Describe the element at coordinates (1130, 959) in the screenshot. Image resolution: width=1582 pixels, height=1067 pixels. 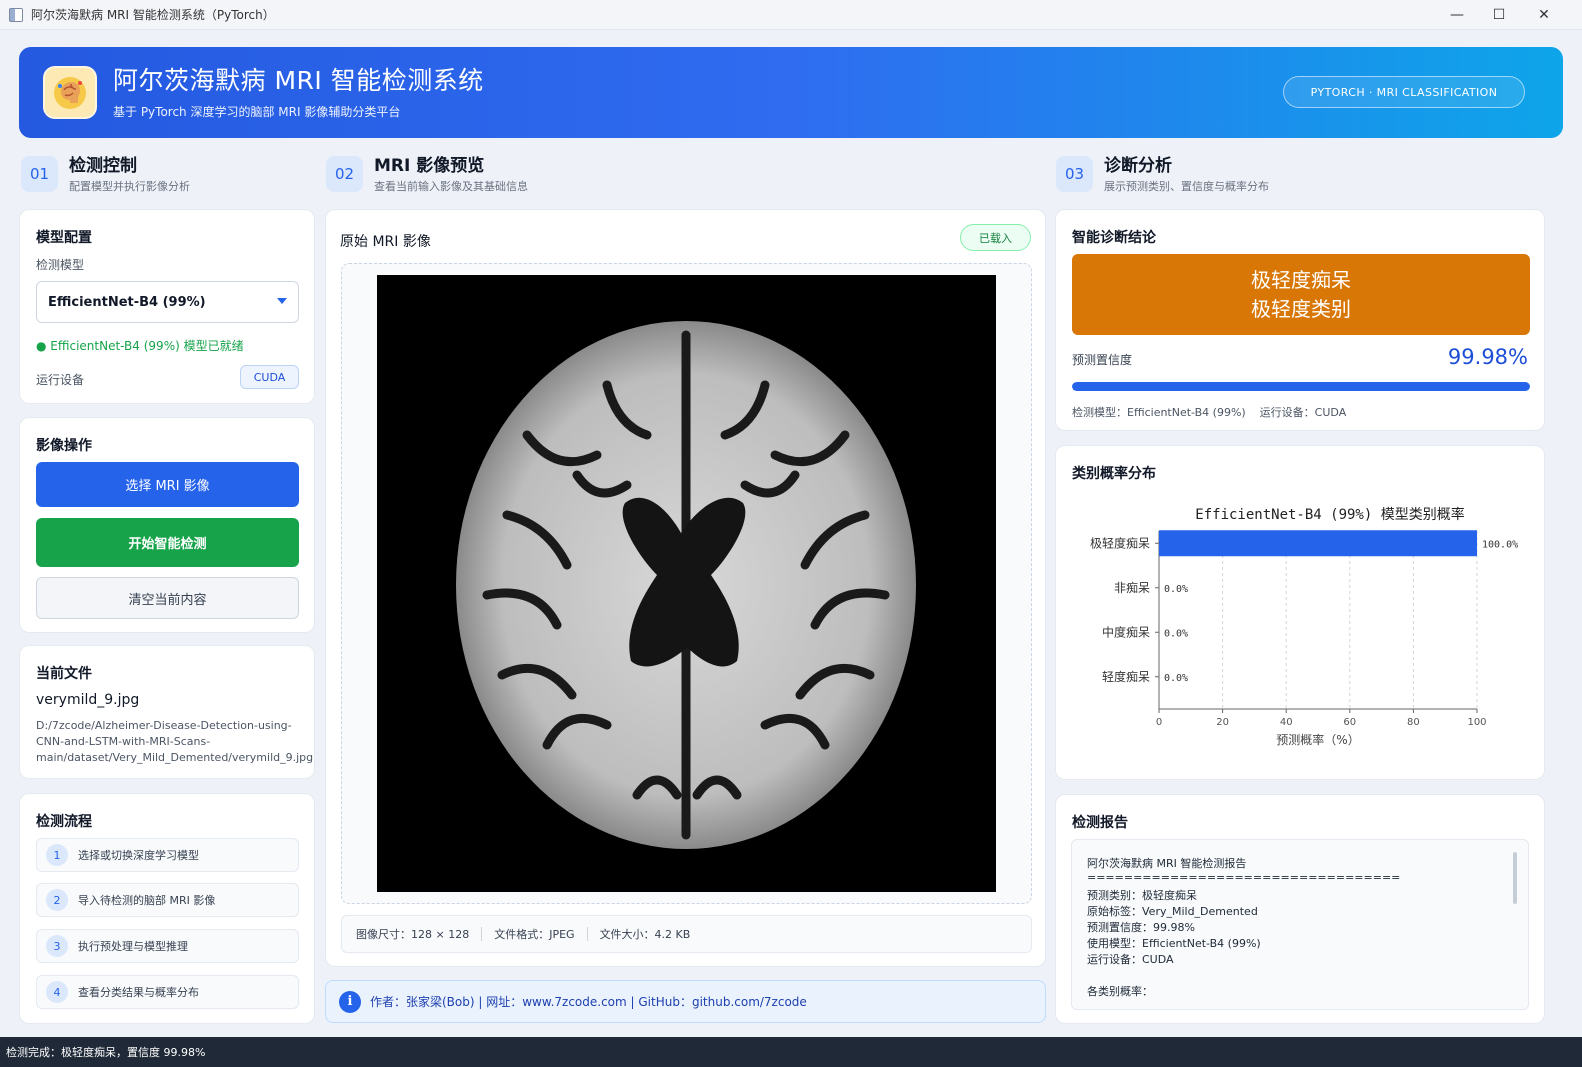
I see `report-line: 运行设备：CUDA` at that location.